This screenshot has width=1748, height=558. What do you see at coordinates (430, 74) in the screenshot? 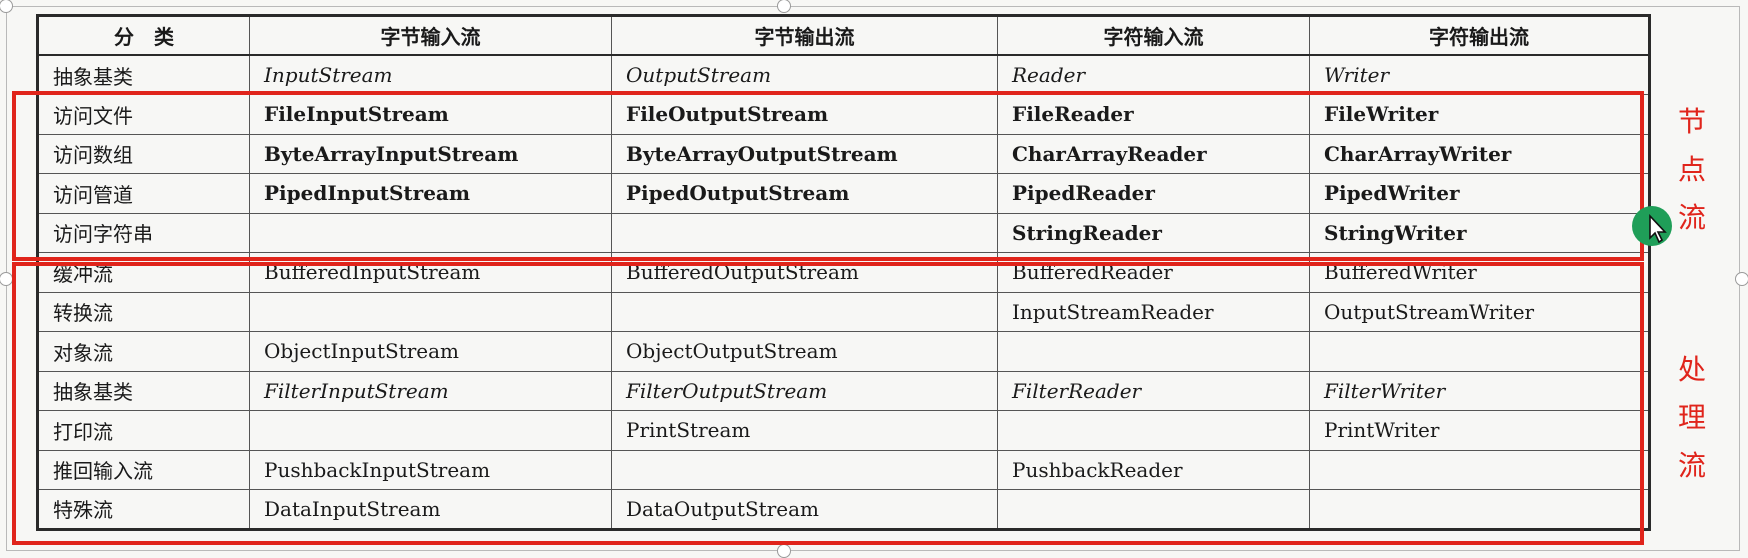
I see `table-cell: InputStream` at bounding box center [430, 74].